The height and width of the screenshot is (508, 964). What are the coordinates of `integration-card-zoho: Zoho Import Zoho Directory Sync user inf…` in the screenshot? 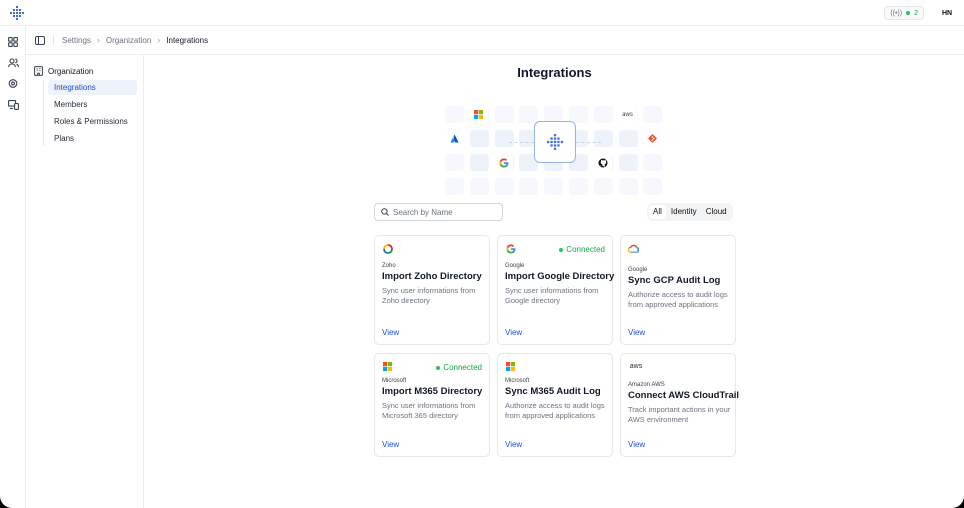 It's located at (432, 290).